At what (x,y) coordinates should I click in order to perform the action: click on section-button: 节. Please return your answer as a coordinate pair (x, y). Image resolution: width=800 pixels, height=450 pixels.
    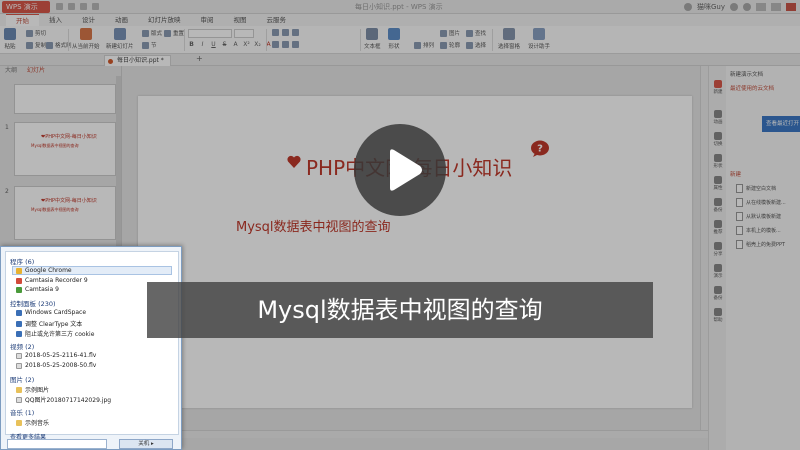
    Looking at the image, I should click on (149, 45).